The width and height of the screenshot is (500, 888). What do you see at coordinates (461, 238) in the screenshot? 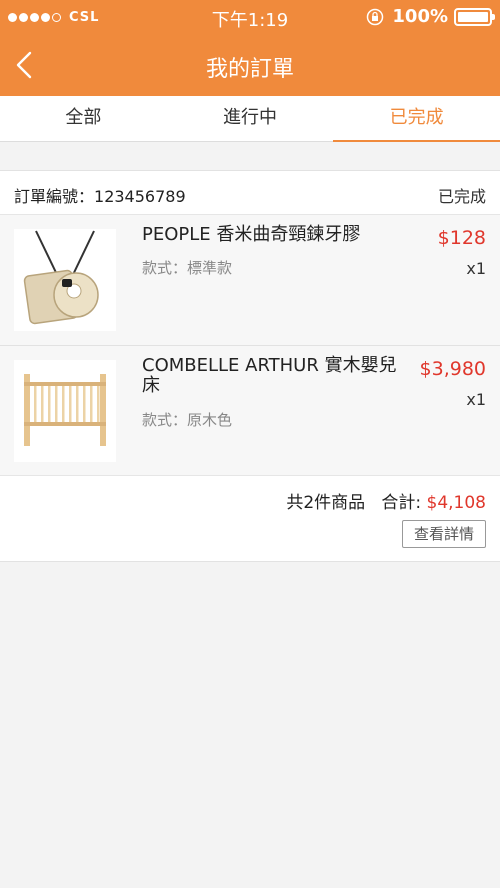
I see `product-price: $128` at bounding box center [461, 238].